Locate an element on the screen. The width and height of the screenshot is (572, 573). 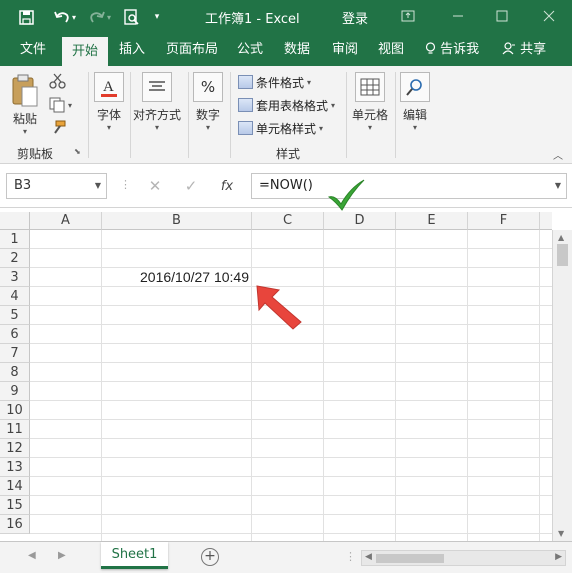
tab-insert: 插入 is located at coordinates (132, 50).